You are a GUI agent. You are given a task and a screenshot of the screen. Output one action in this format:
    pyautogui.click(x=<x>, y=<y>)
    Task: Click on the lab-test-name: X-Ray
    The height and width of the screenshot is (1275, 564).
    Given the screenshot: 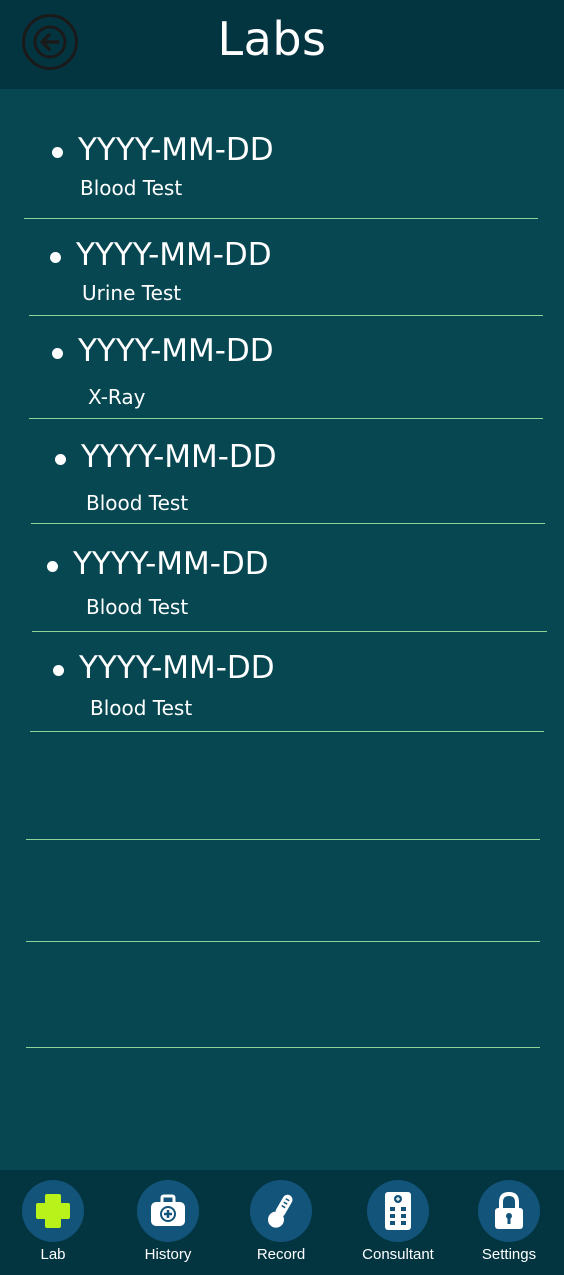 What is the action you would take?
    pyautogui.click(x=117, y=397)
    